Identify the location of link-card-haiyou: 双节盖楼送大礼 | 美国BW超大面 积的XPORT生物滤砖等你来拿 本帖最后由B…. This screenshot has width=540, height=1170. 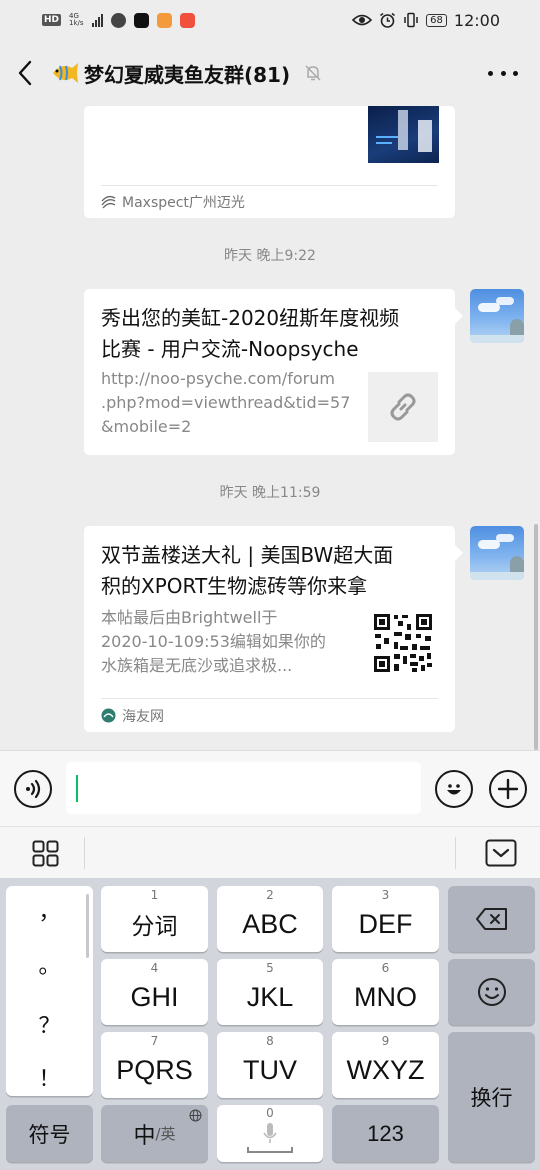
(269, 629).